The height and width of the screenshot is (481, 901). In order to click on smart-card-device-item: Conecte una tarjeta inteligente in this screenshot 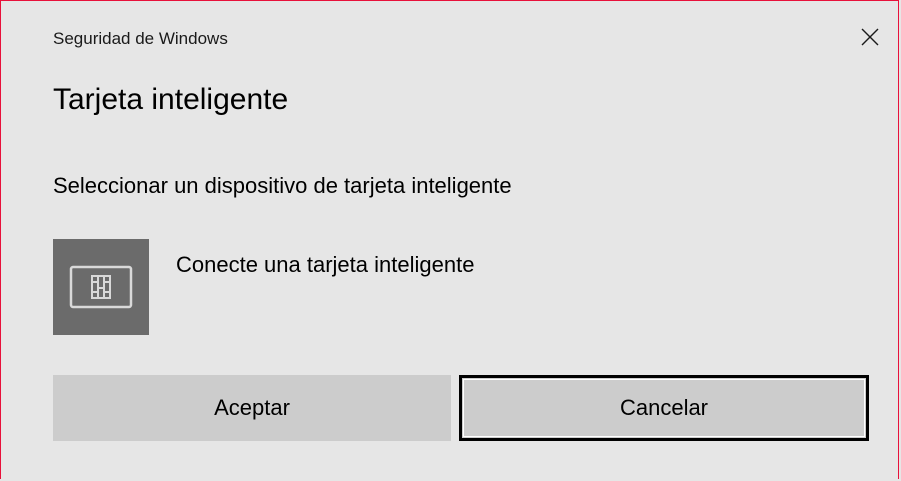, I will do `click(353, 287)`.